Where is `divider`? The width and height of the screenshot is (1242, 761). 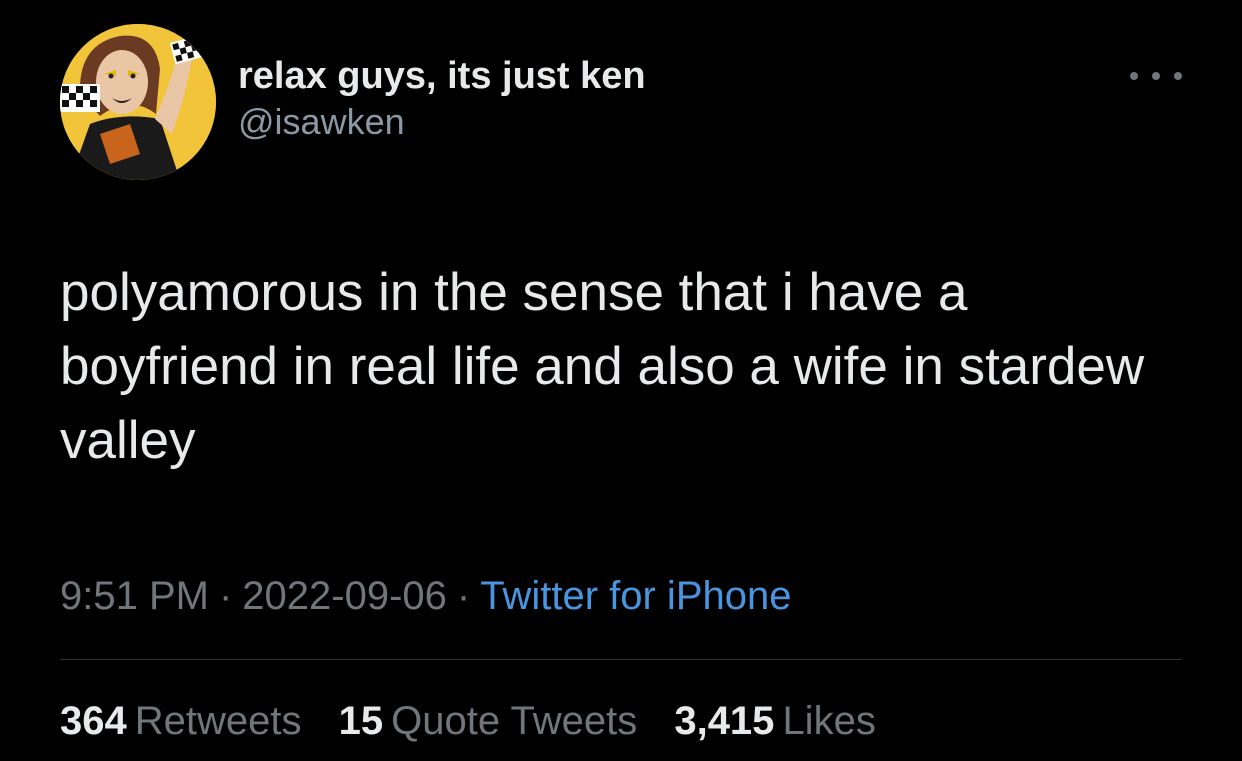
divider is located at coordinates (621, 659).